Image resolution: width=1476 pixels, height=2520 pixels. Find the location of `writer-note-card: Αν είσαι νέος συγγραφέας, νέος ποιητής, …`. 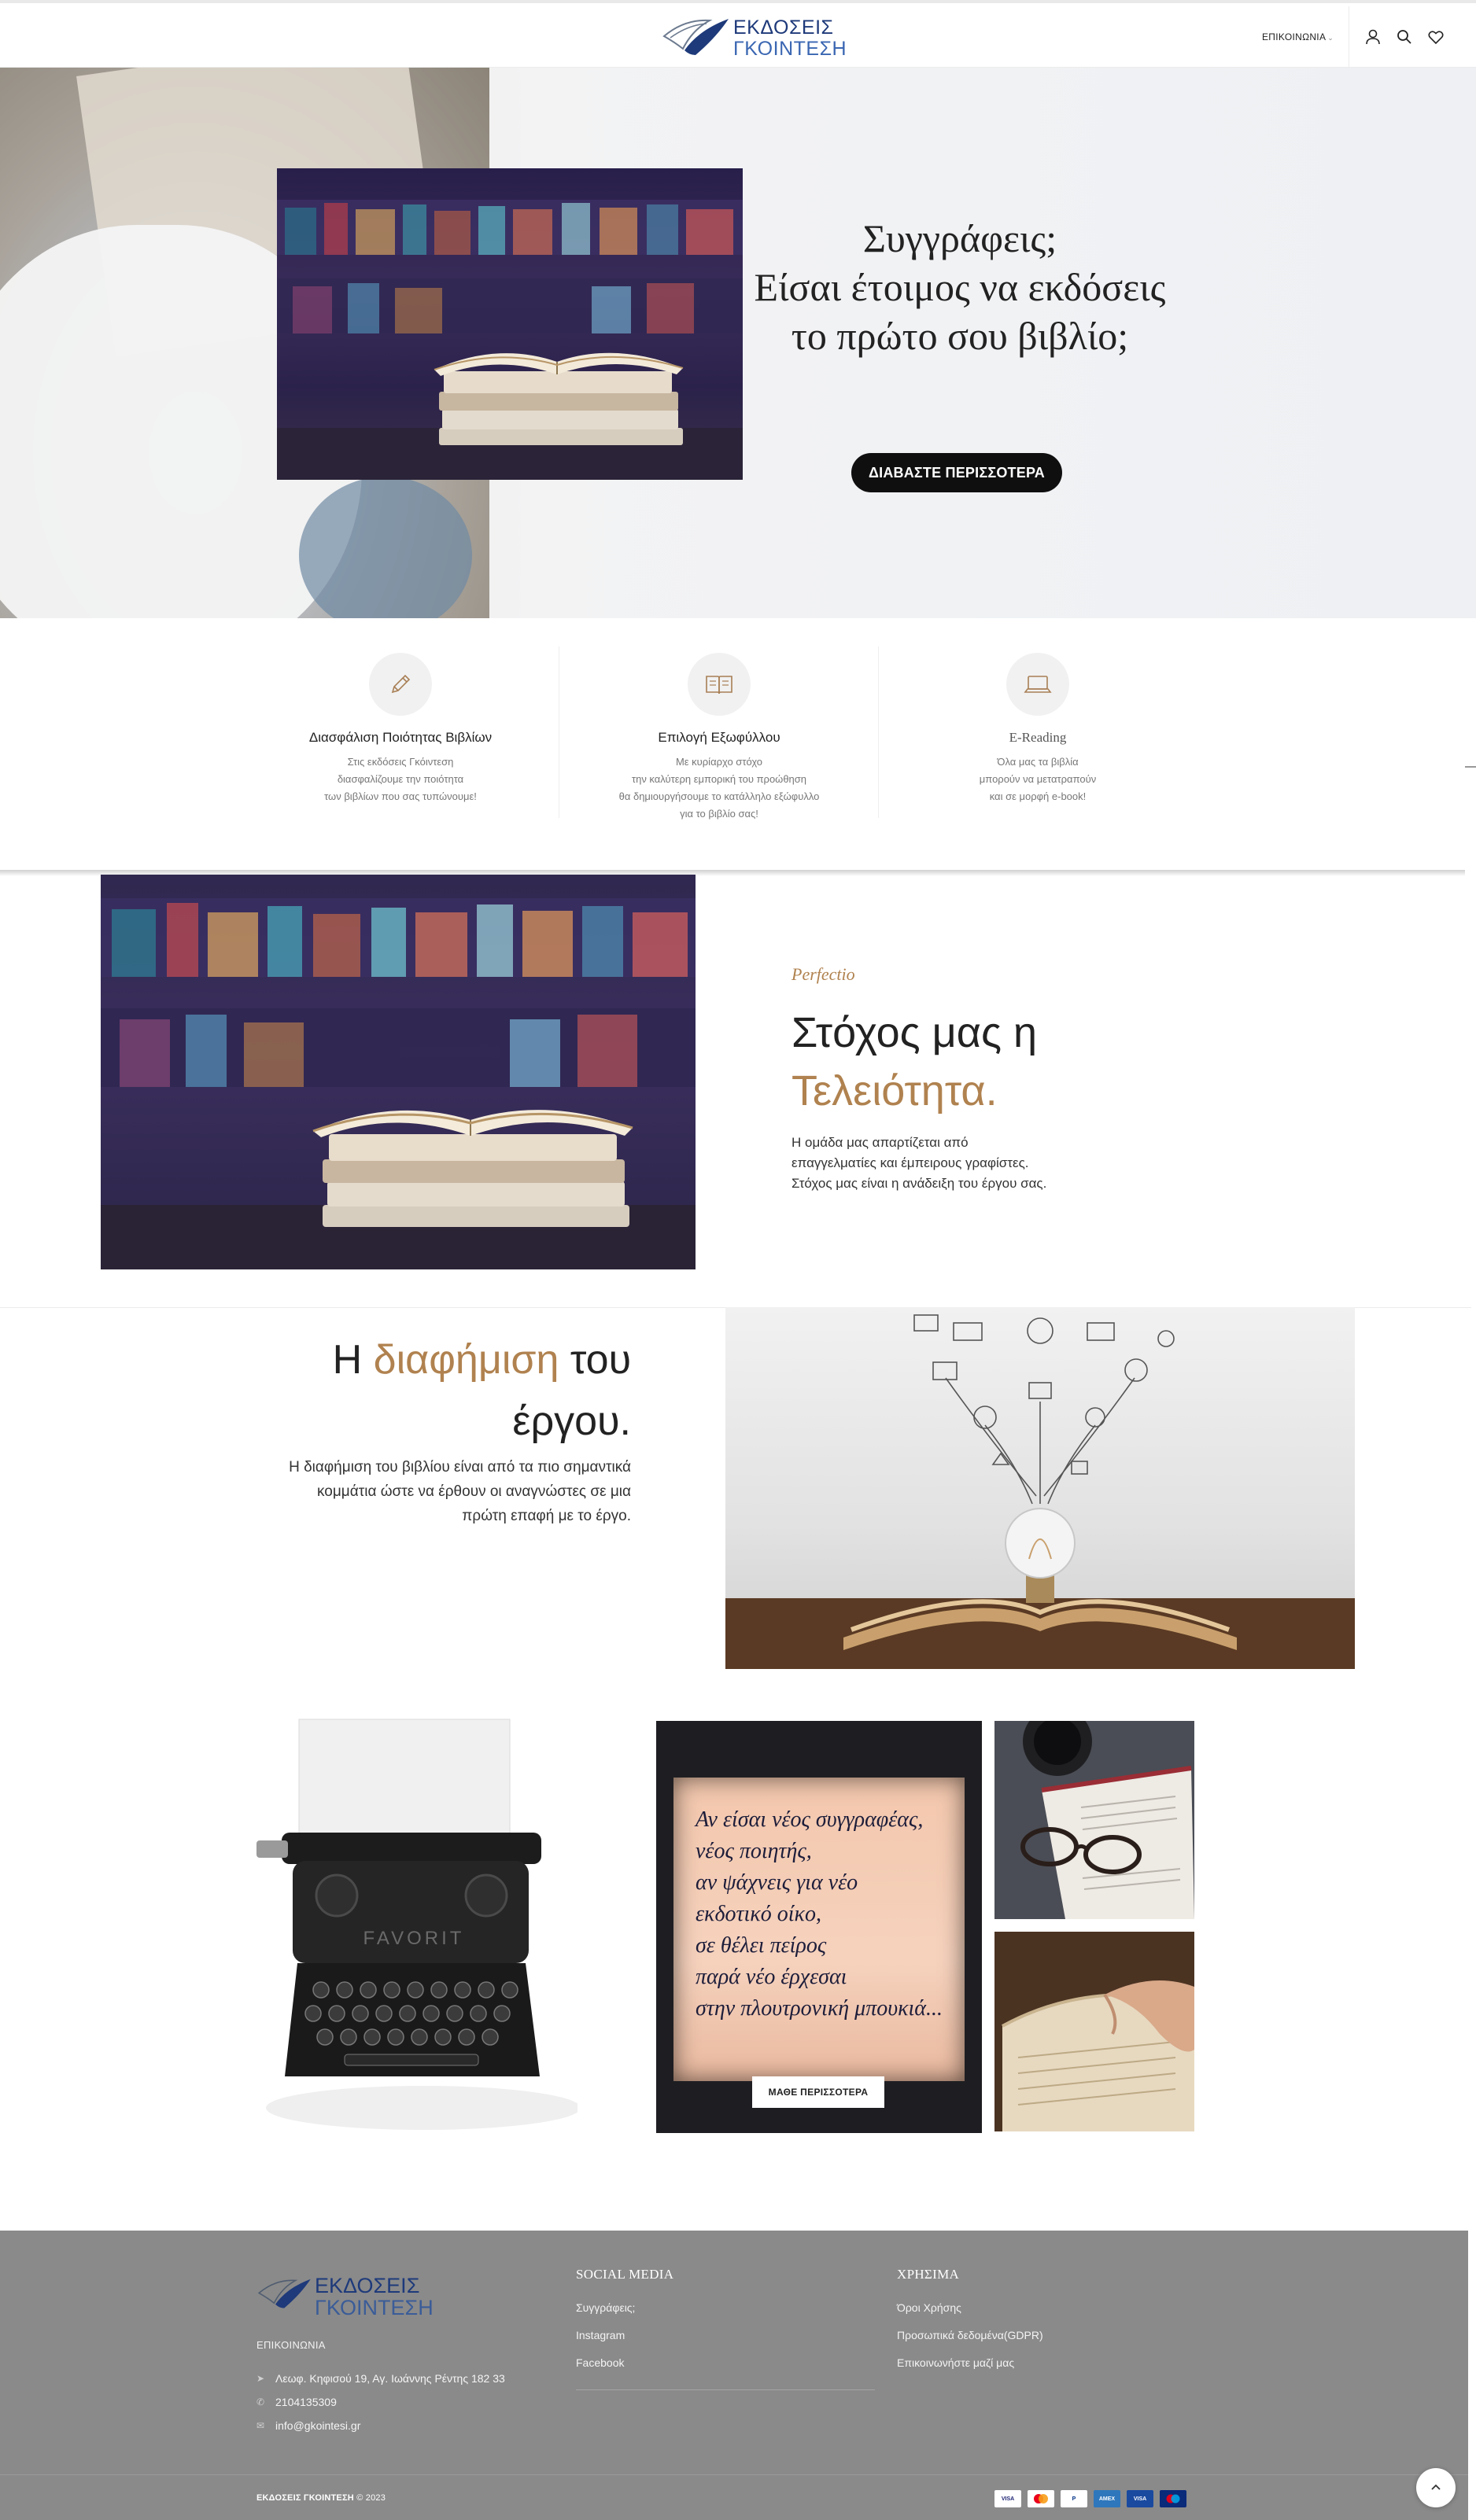

writer-note-card: Αν είσαι νέος συγγραφέας, νέος ποιητής, … is located at coordinates (819, 1927).